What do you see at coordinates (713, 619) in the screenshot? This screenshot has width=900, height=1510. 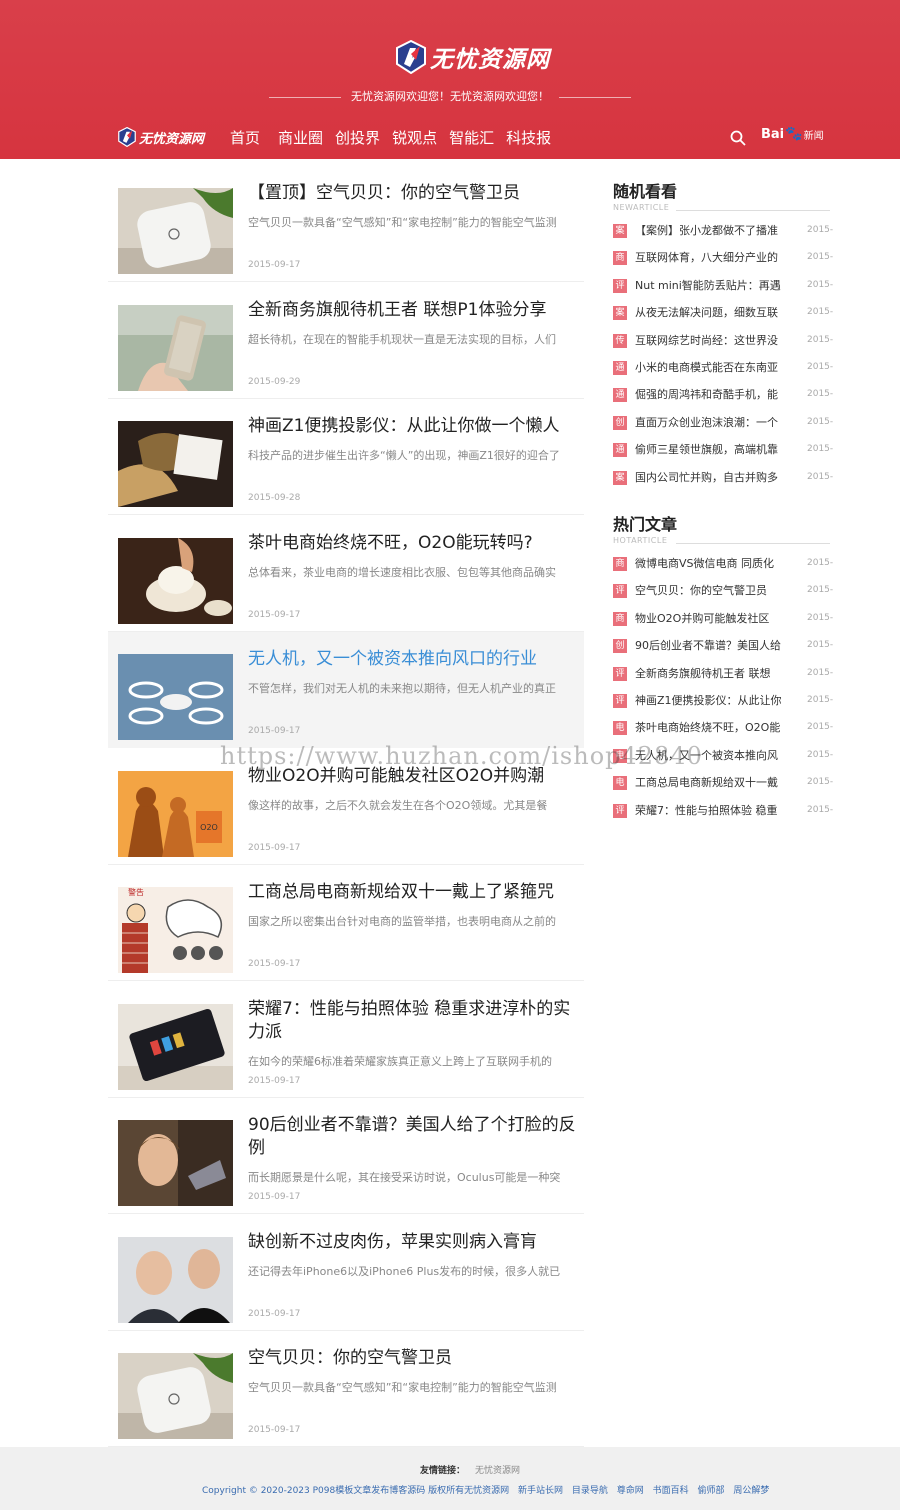 I see `sidebar-item-title: 物业O2O并购可能触发社区` at bounding box center [713, 619].